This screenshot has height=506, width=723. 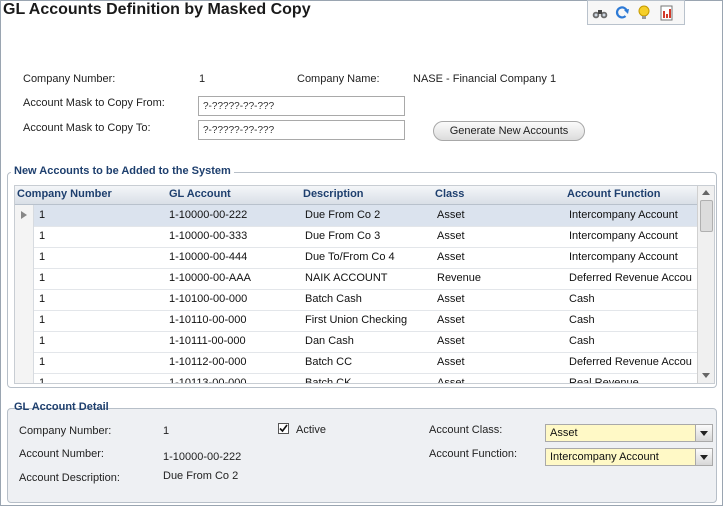 What do you see at coordinates (604, 380) in the screenshot?
I see `cell-account-function: Real Revenue` at bounding box center [604, 380].